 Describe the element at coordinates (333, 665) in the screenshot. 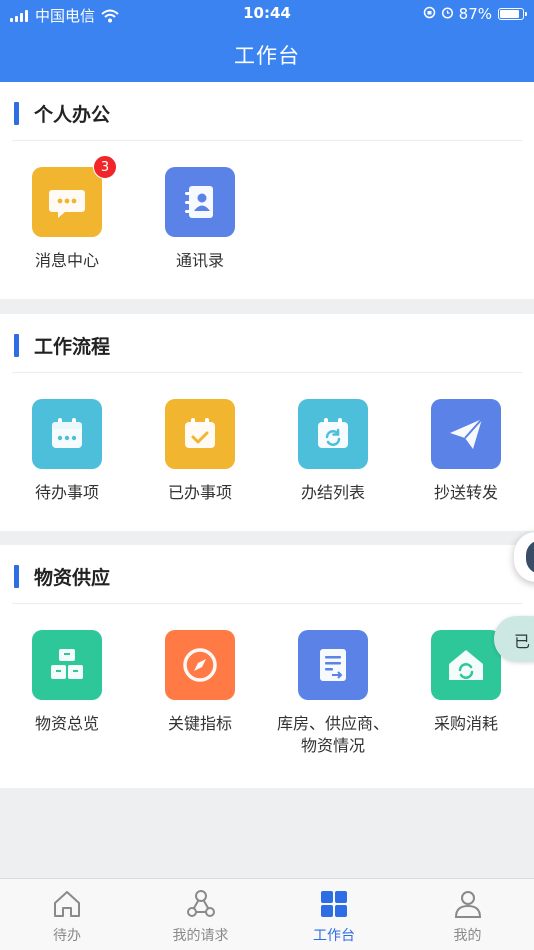

I see `document-icon` at that location.